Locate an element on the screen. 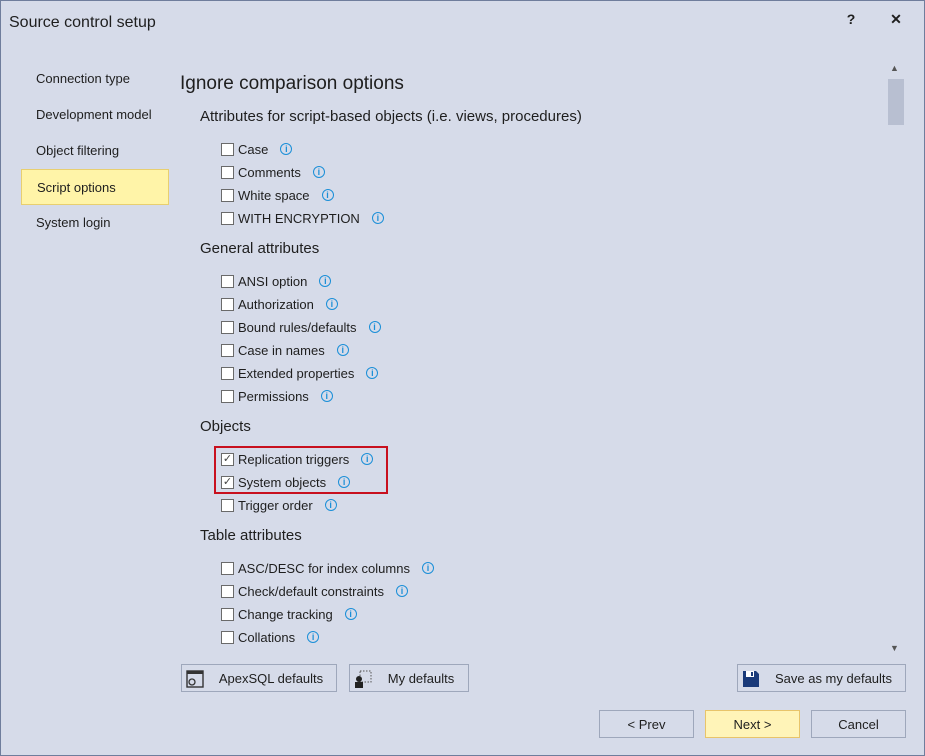 This screenshot has height=756, width=925. option-checkbox: ANSI option i is located at coordinates (276, 281).